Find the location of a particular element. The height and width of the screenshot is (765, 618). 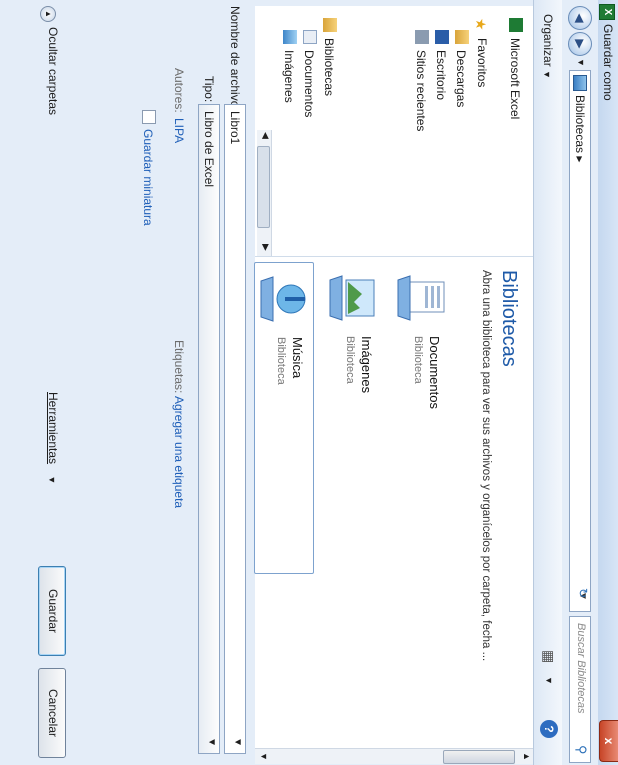

nav-scroll-thumb is located at coordinates (263, 187).